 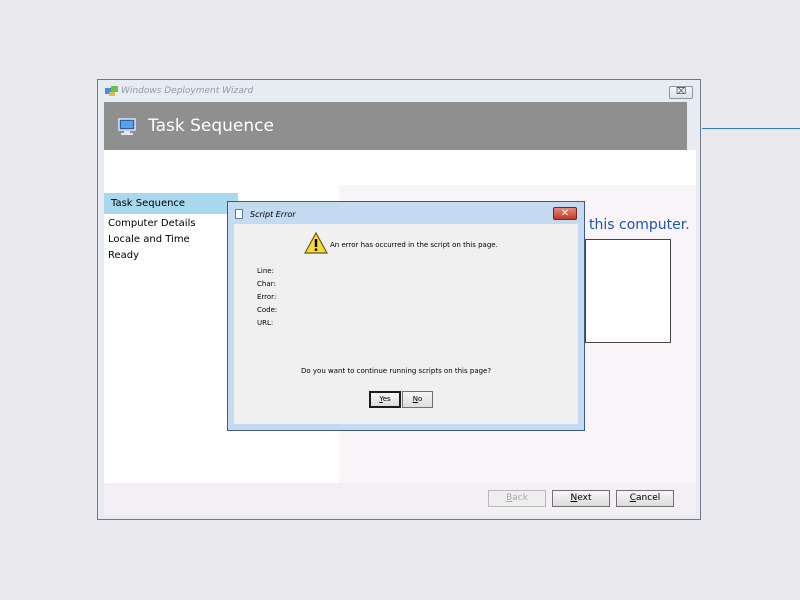 What do you see at coordinates (400, 499) in the screenshot?
I see `wizard-footer: Back Next Cancel` at bounding box center [400, 499].